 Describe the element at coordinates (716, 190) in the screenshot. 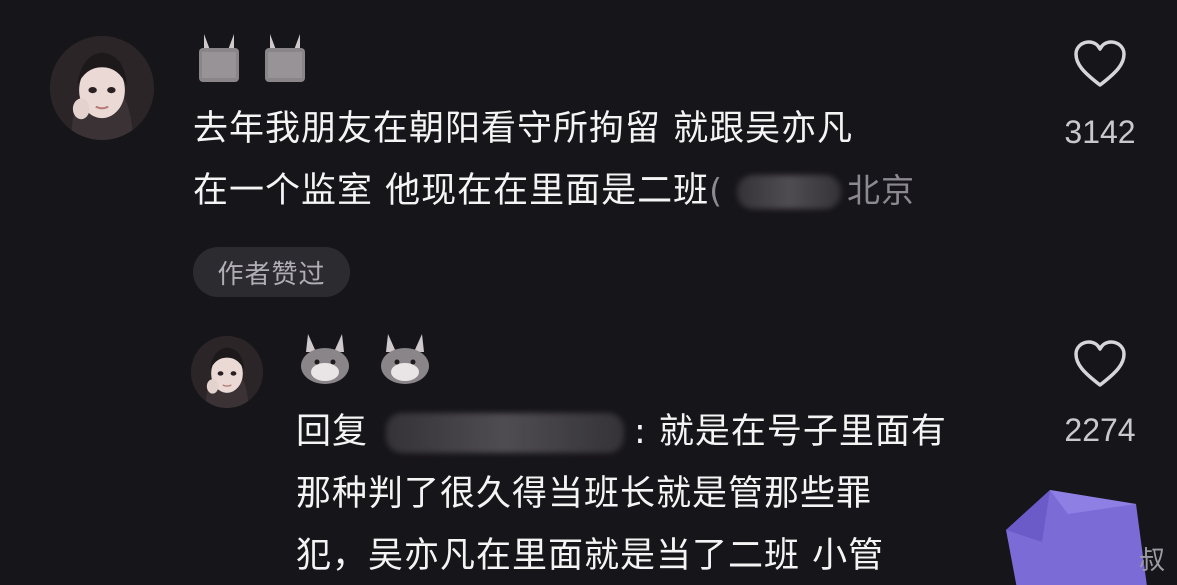

I see `location-paren: (` at that location.